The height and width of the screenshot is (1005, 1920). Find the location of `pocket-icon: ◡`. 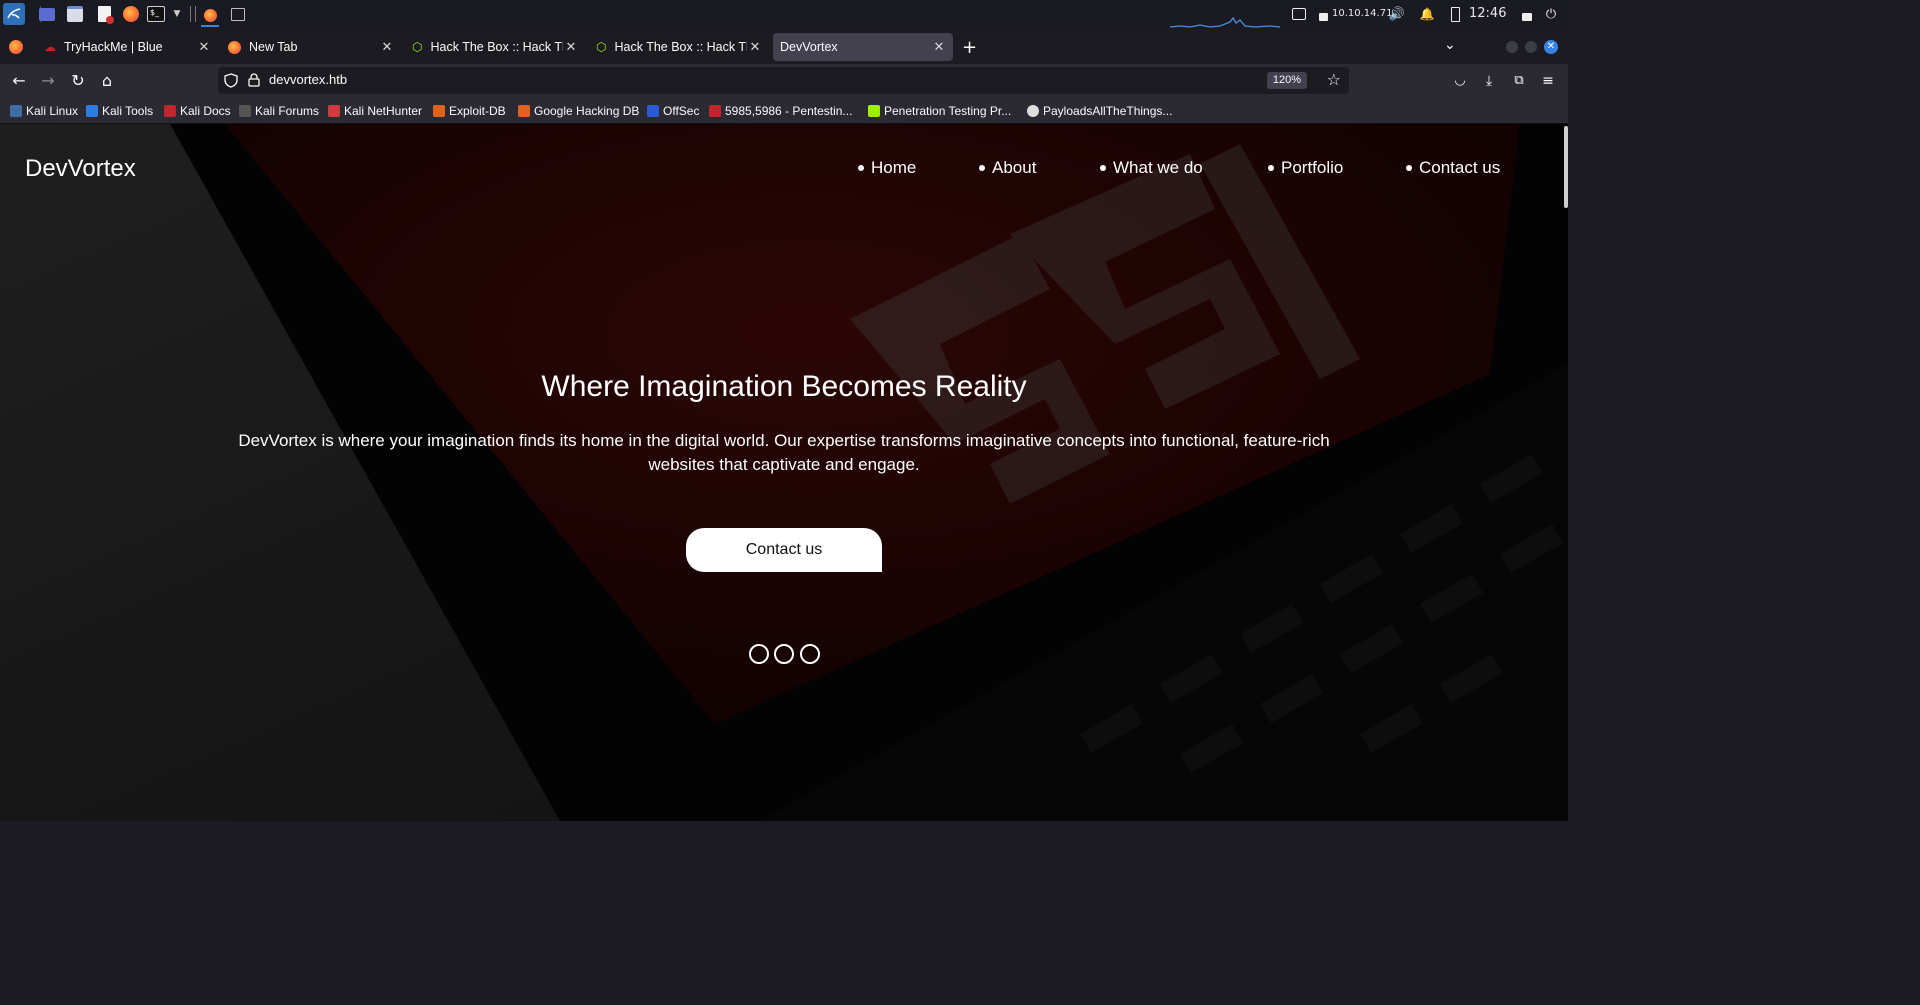

pocket-icon: ◡ is located at coordinates (1460, 81).